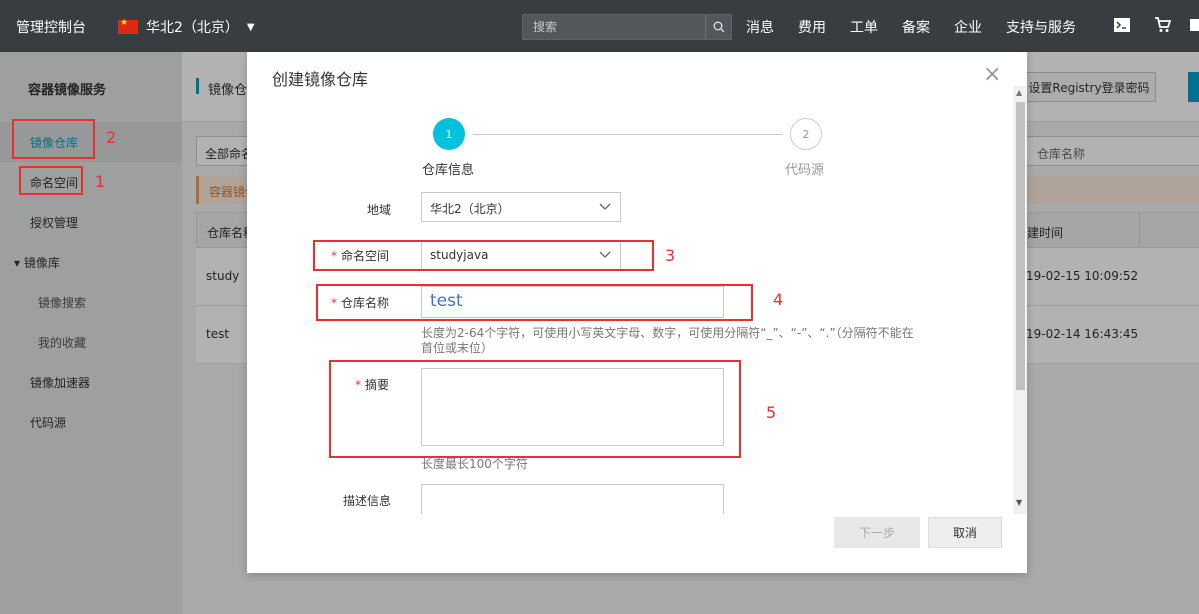 Image resolution: width=1199 pixels, height=614 pixels. I want to click on close-icon: ×, so click(992, 75).